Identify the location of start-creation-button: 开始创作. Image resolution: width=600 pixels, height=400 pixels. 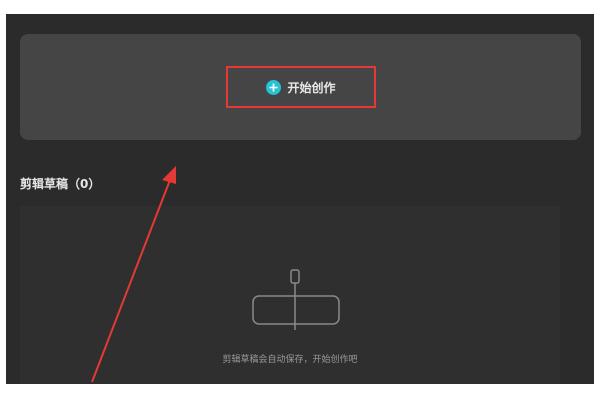
(301, 87).